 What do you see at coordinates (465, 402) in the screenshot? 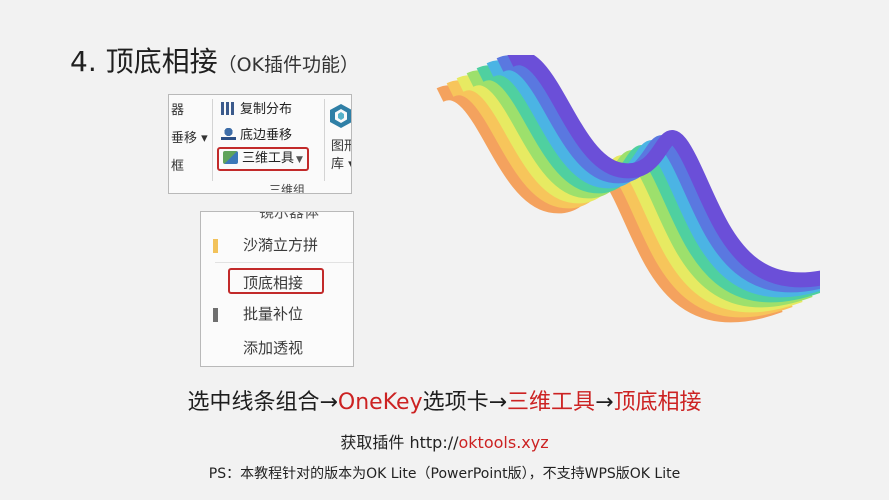
I see `caption-part: 选项卡→` at bounding box center [465, 402].